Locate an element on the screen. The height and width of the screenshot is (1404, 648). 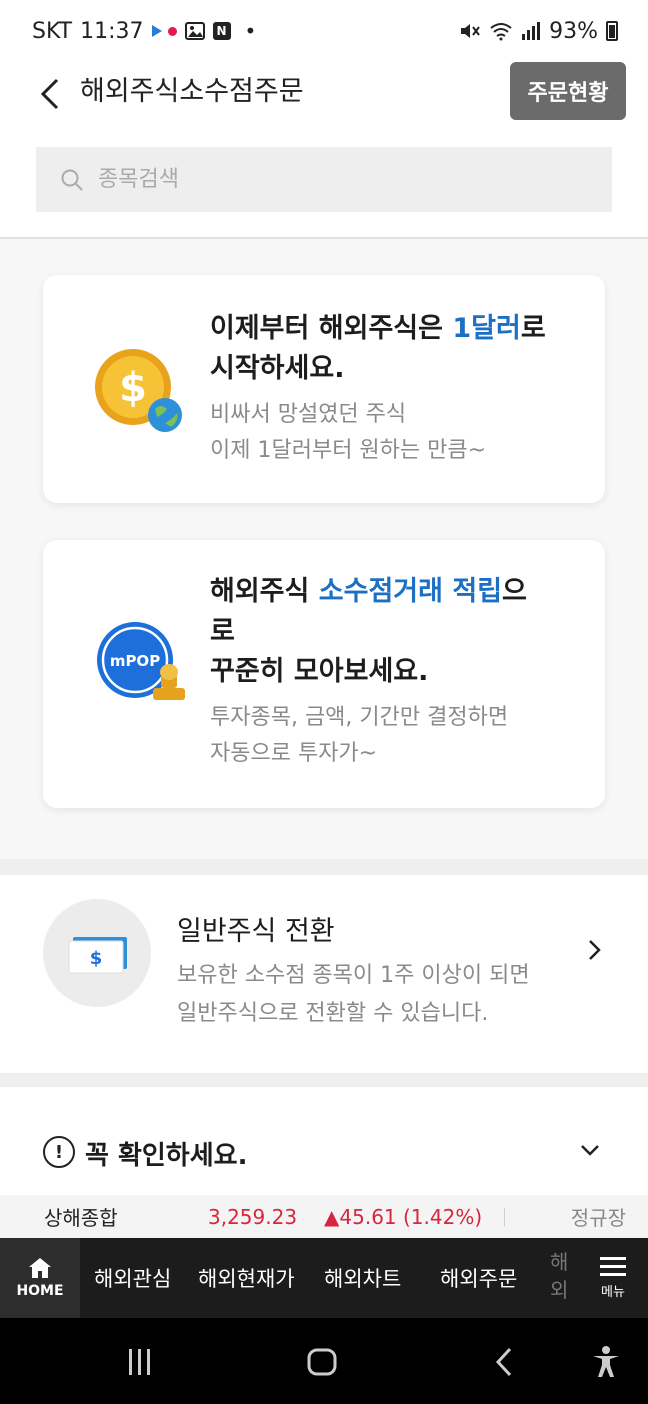
bottom-nav: HOME 해외관심 해외현재가 해외차트 해외주문 해외잔고 메뉴 is located at coordinates (324, 1278).